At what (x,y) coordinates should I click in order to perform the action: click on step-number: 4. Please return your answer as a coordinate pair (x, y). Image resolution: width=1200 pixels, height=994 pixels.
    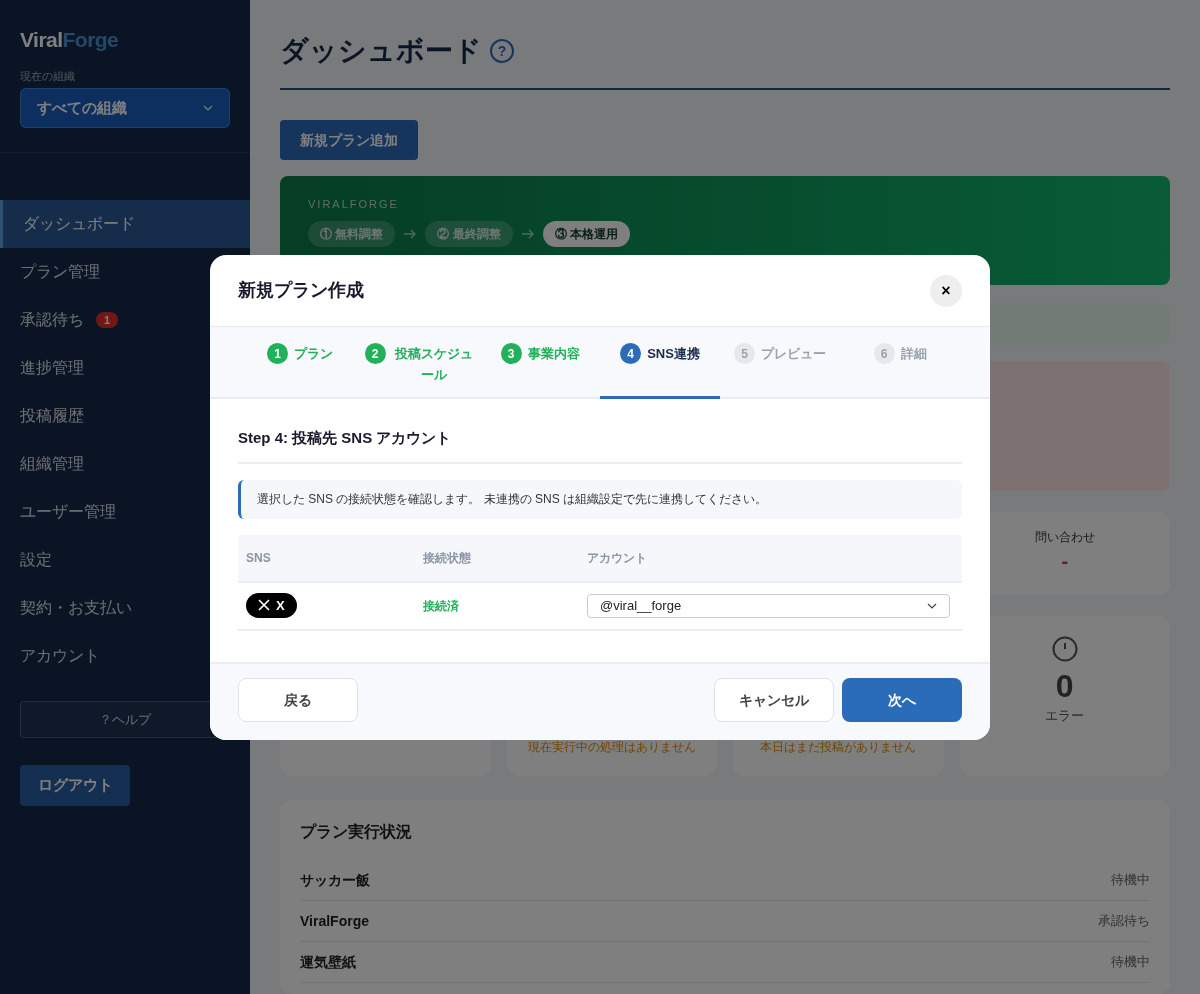
    Looking at the image, I should click on (631, 353).